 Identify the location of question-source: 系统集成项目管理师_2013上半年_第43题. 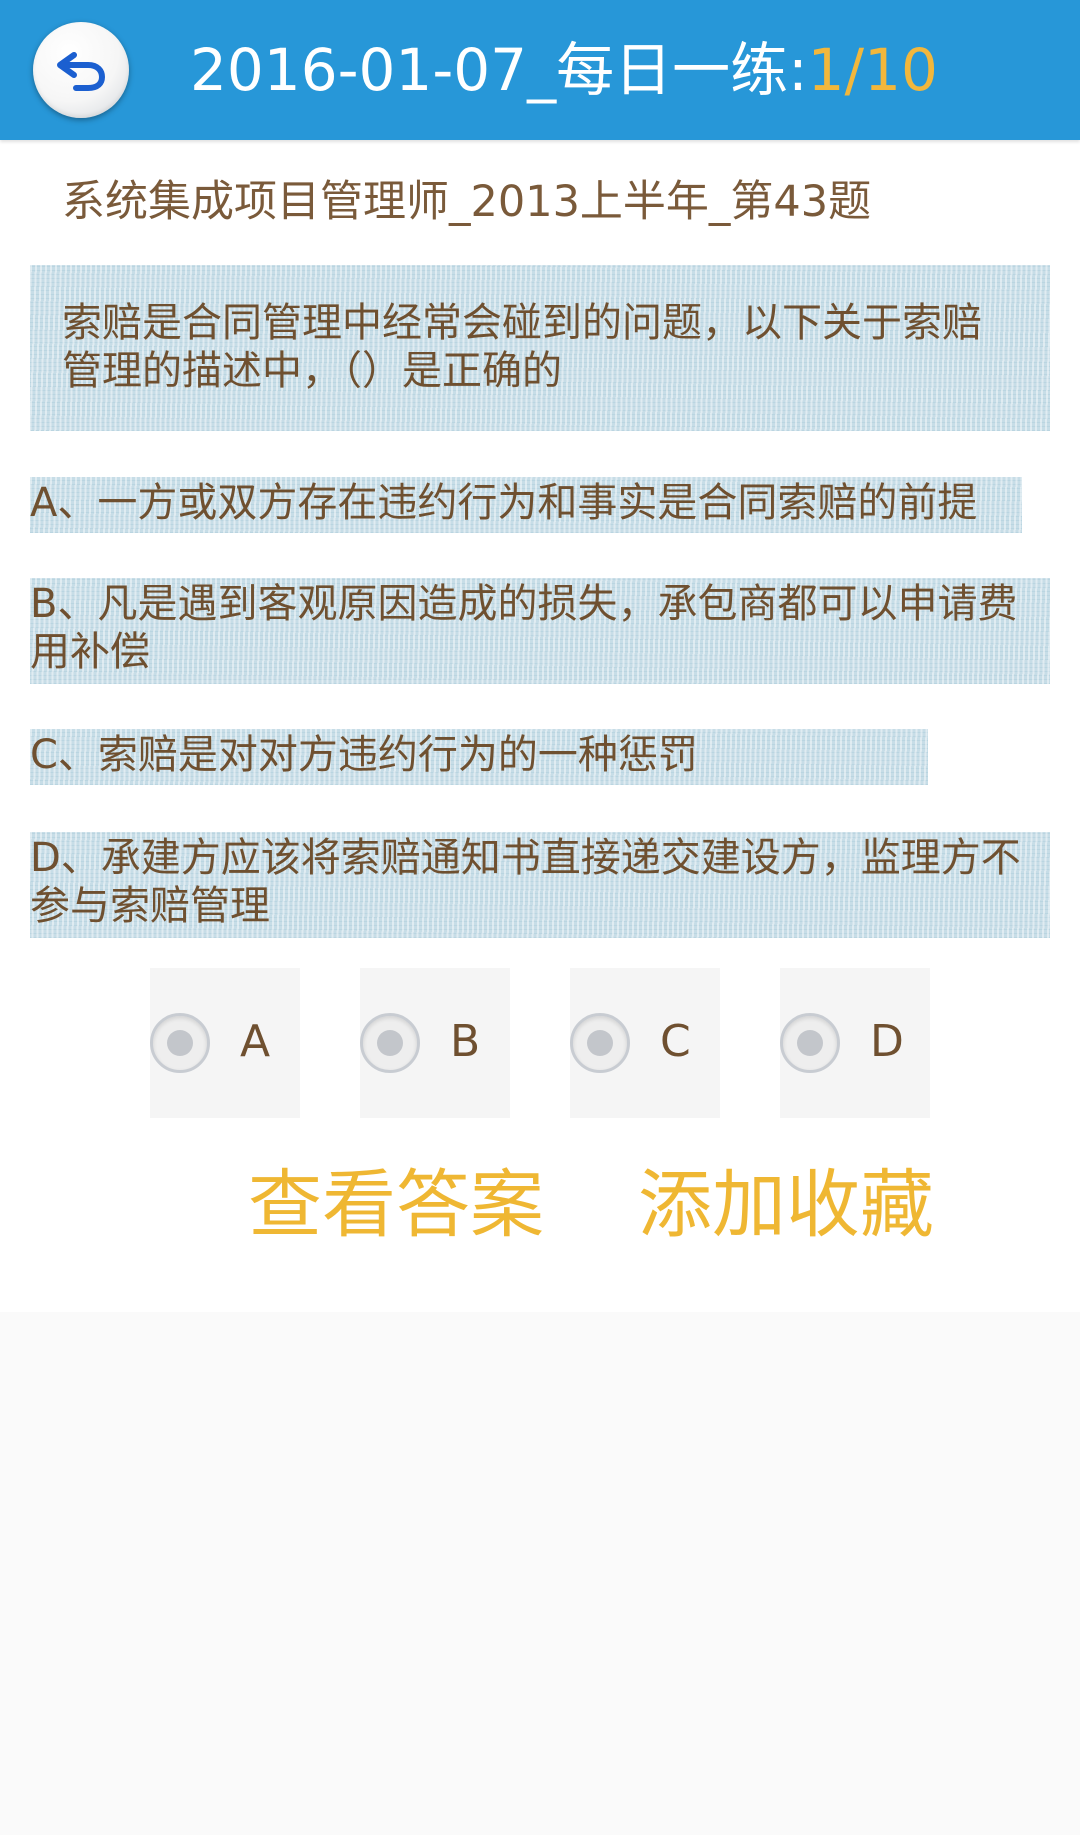
(467, 202).